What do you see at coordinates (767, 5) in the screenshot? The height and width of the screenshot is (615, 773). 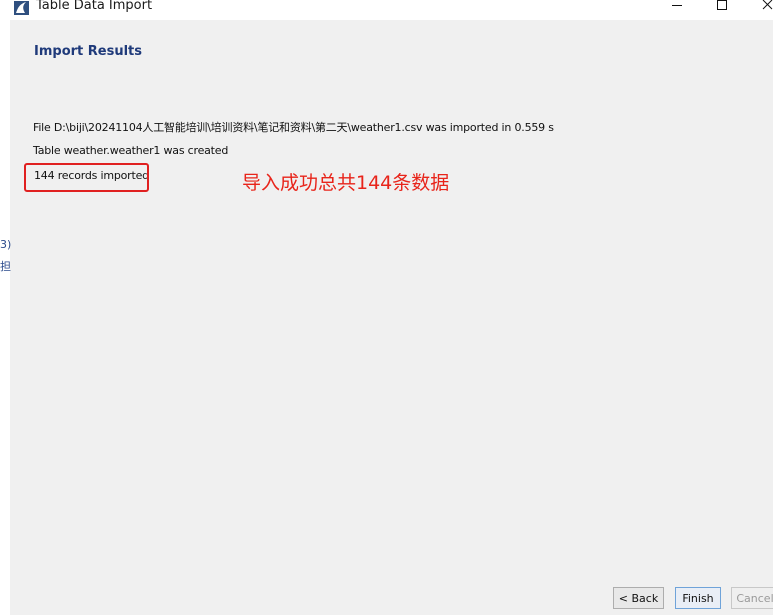 I see `close-icon` at bounding box center [767, 5].